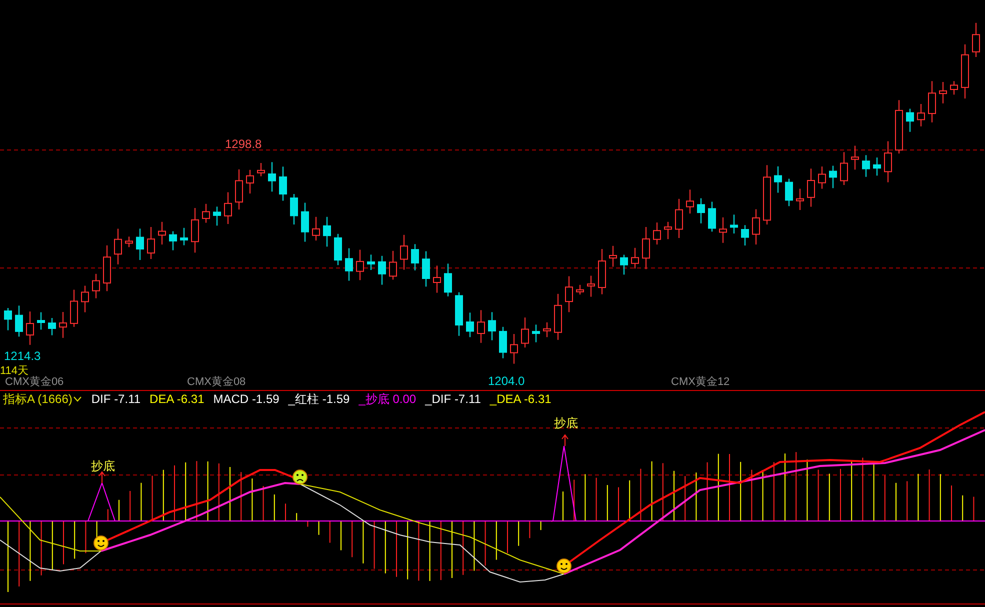 The width and height of the screenshot is (985, 607). Describe the element at coordinates (216, 382) in the screenshot. I see `contract-label: CMX黄金08` at that location.